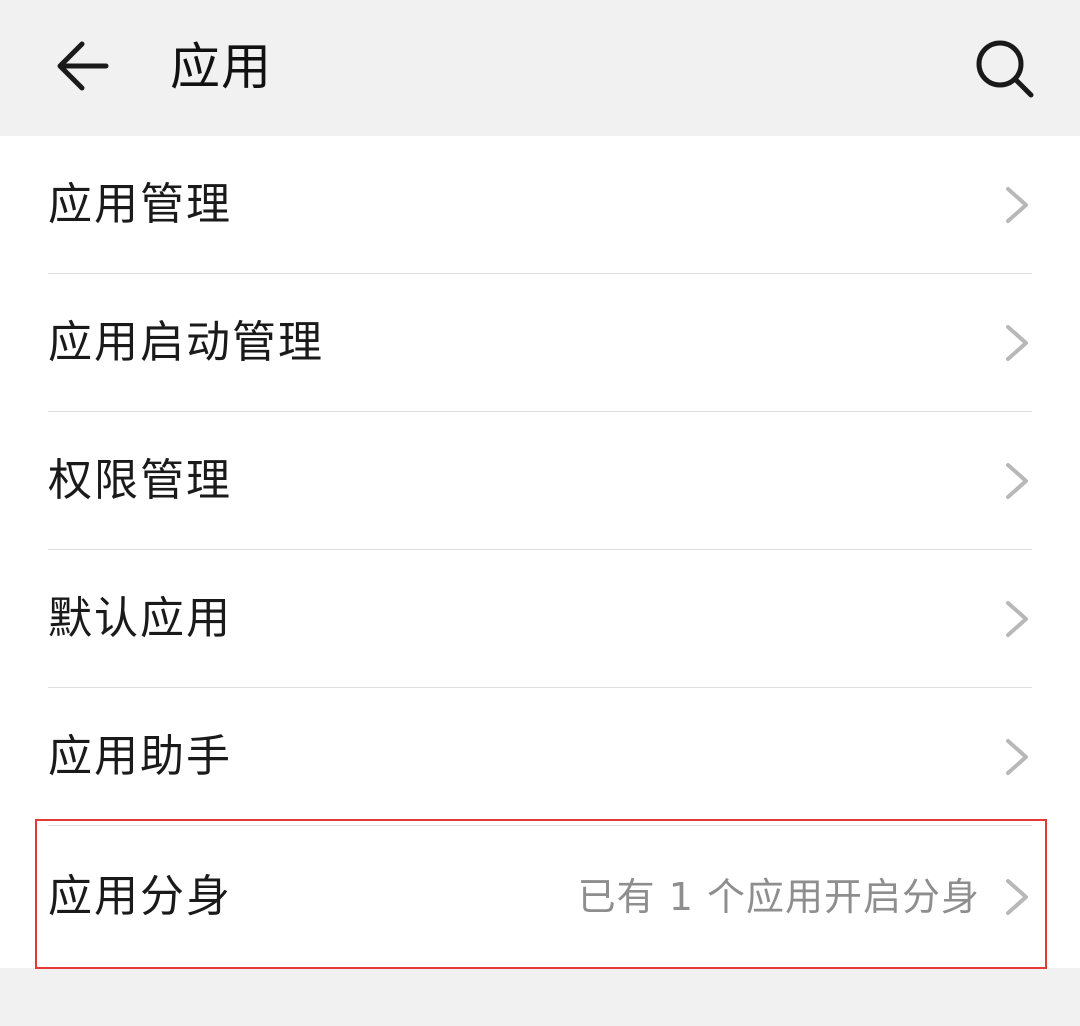 This screenshot has height=1026, width=1080. Describe the element at coordinates (540, 825) in the screenshot. I see `divider` at that location.